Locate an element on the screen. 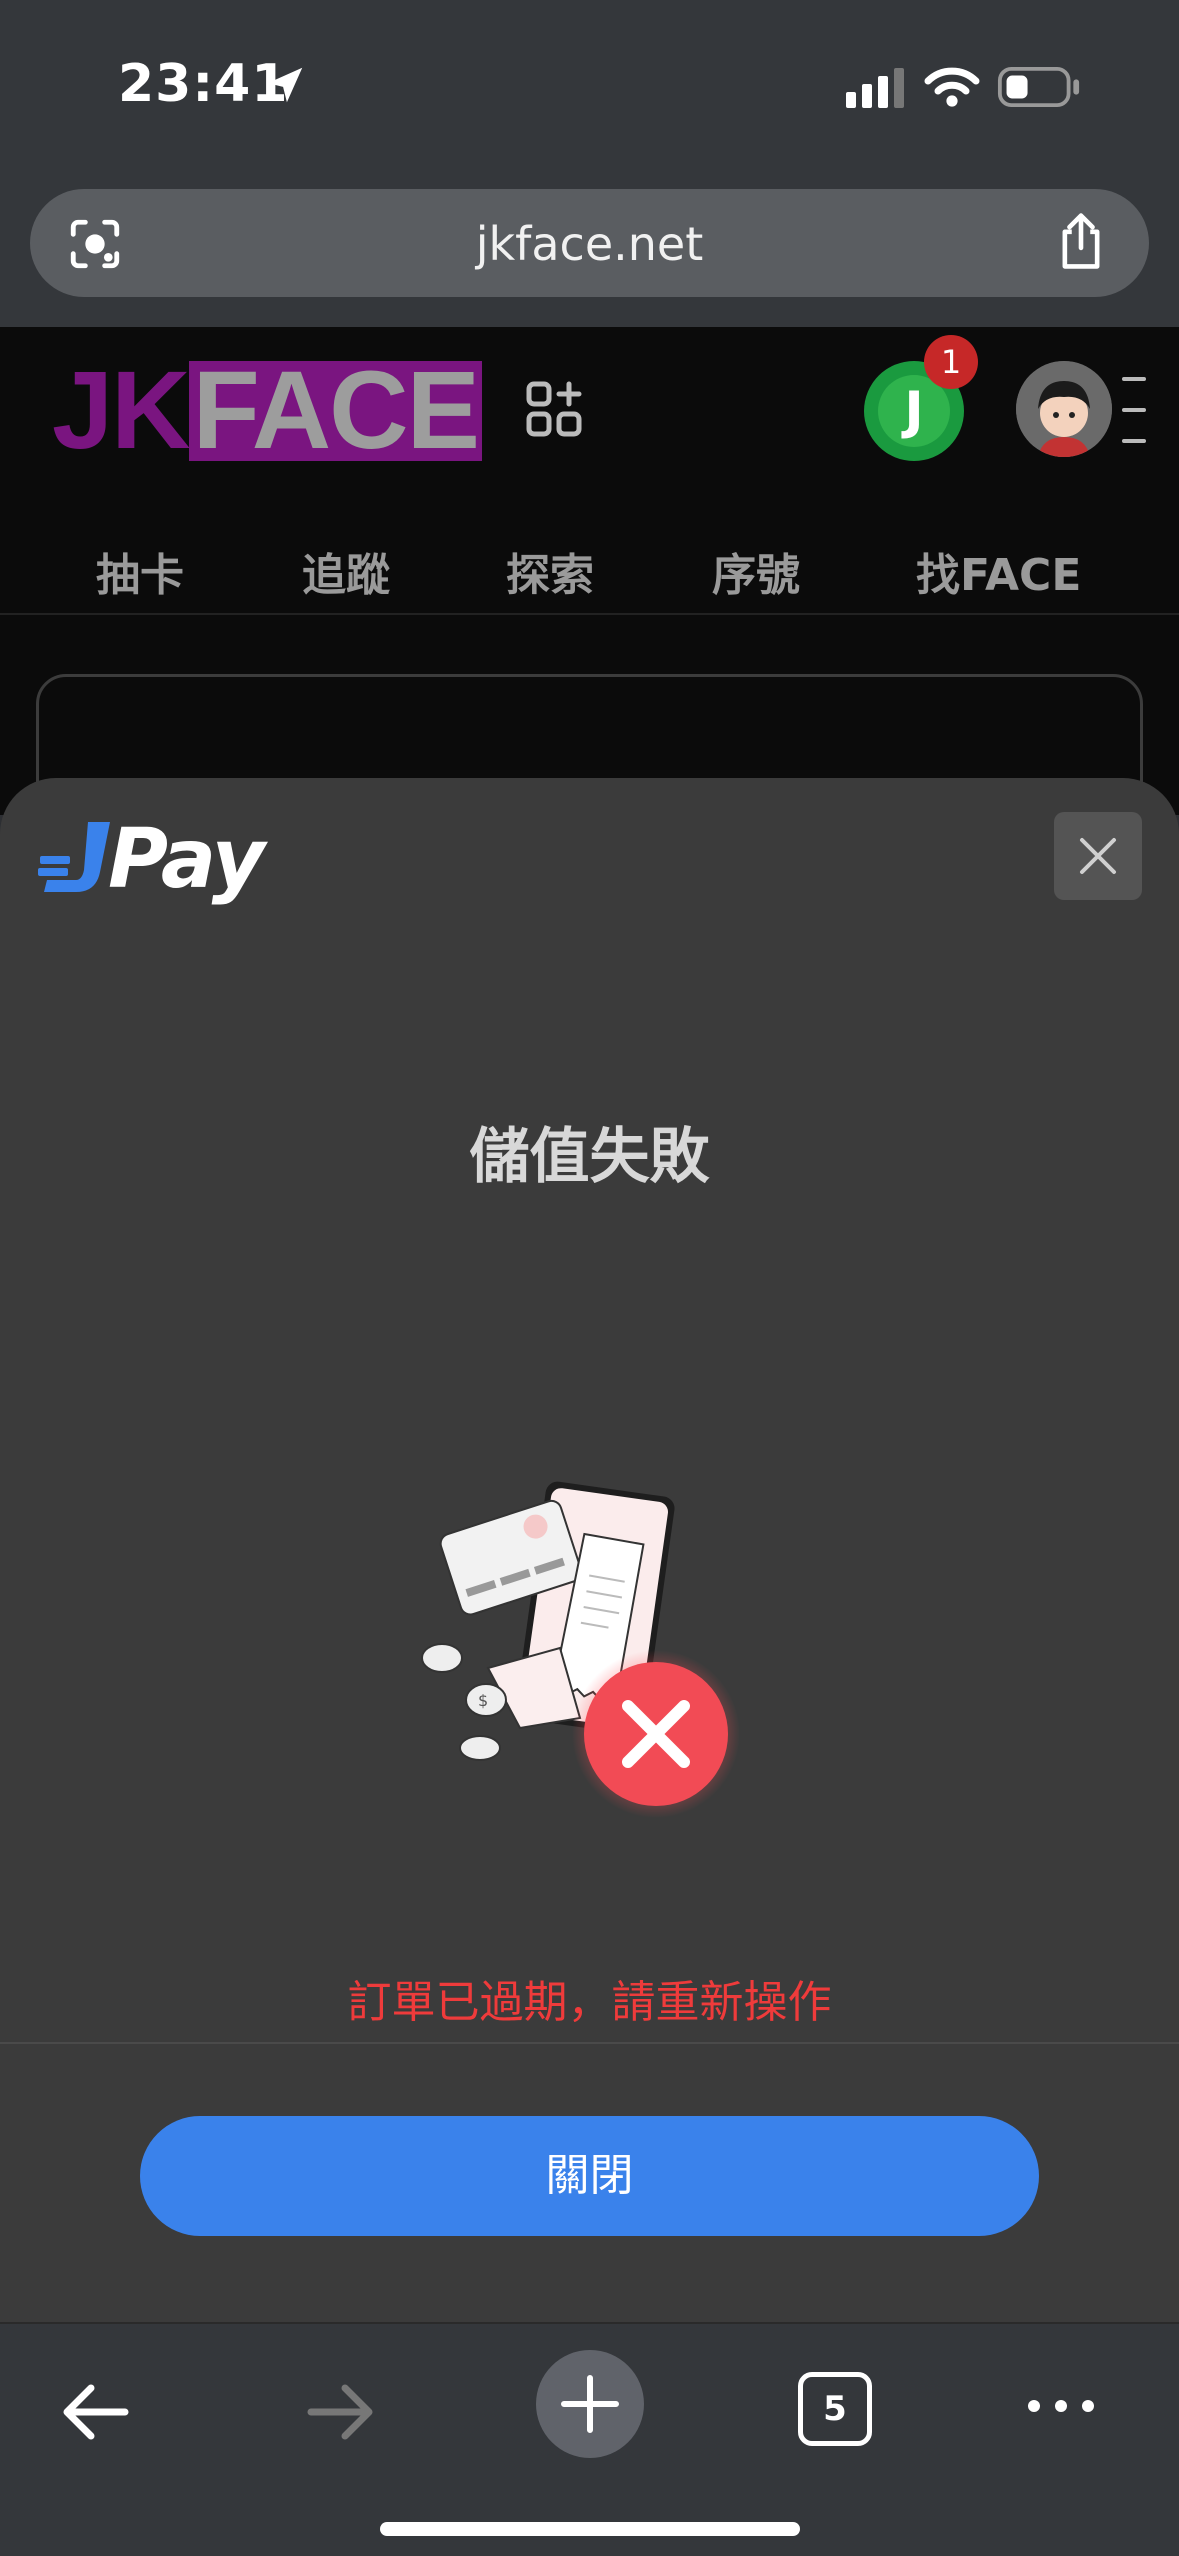 The image size is (1179, 2556). battery-icon is located at coordinates (1038, 87).